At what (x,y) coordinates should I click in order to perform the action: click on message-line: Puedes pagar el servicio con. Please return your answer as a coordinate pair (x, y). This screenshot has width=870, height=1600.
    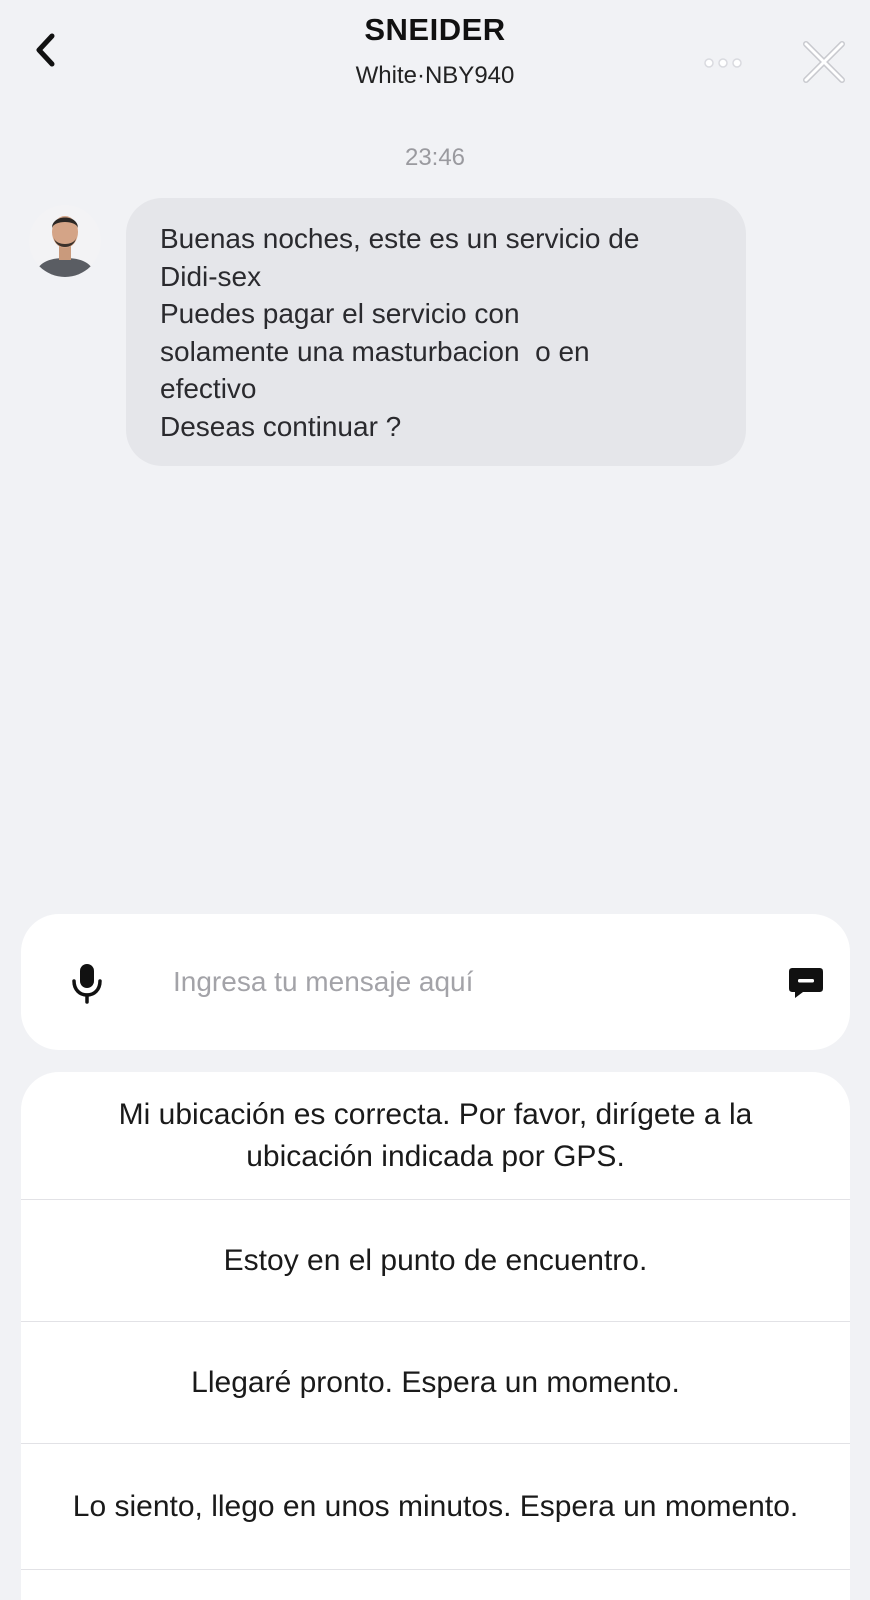
    Looking at the image, I should click on (340, 313).